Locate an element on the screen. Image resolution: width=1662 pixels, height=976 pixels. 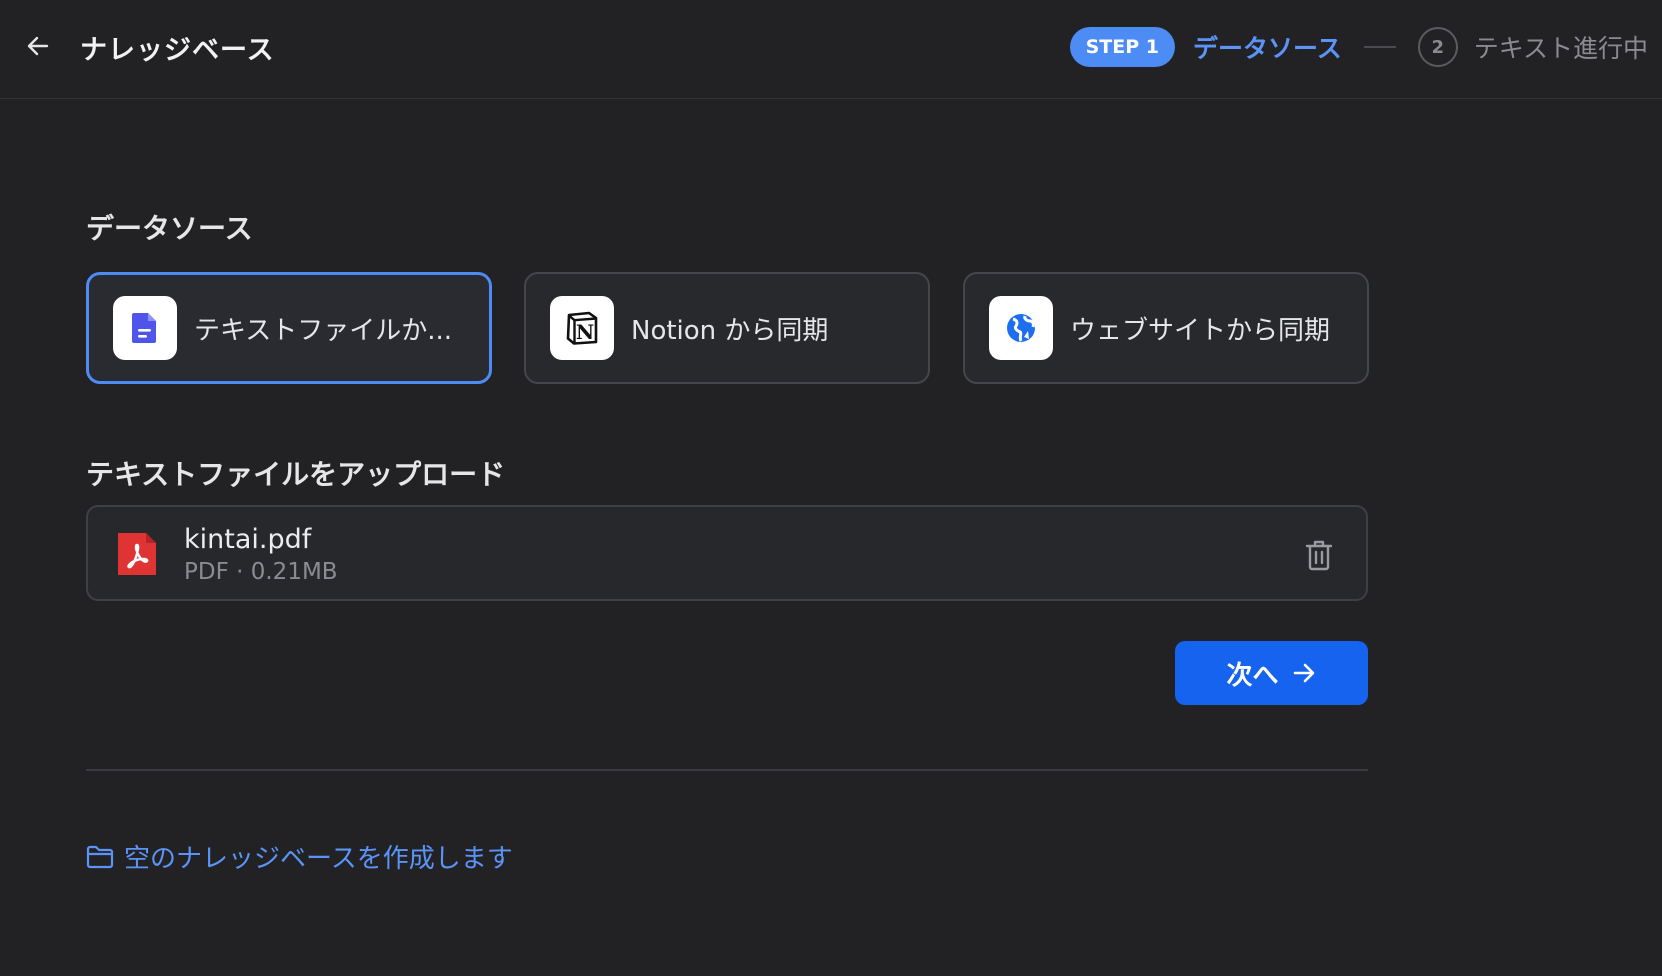
notion-icon: N is located at coordinates (582, 328).